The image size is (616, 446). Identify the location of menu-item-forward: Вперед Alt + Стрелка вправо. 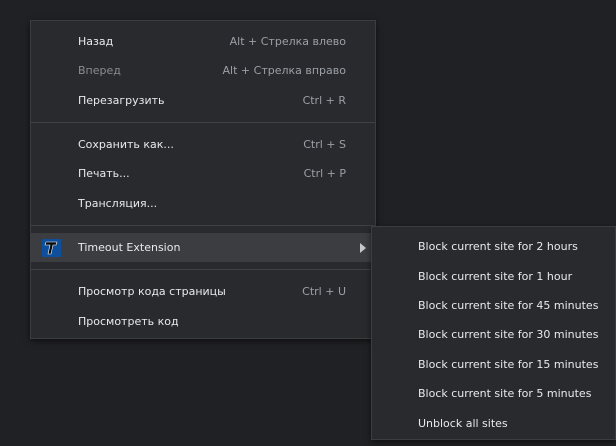
(203, 70).